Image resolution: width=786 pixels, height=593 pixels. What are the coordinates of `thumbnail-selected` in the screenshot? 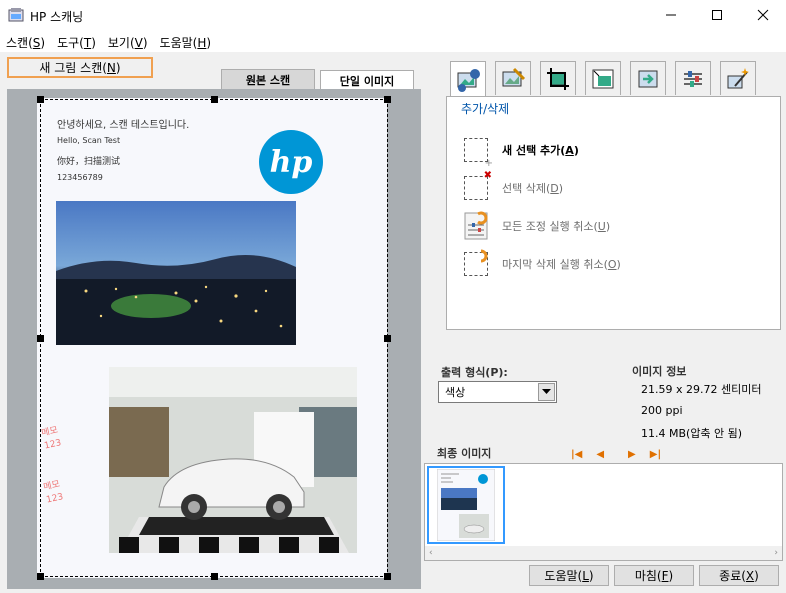 It's located at (466, 505).